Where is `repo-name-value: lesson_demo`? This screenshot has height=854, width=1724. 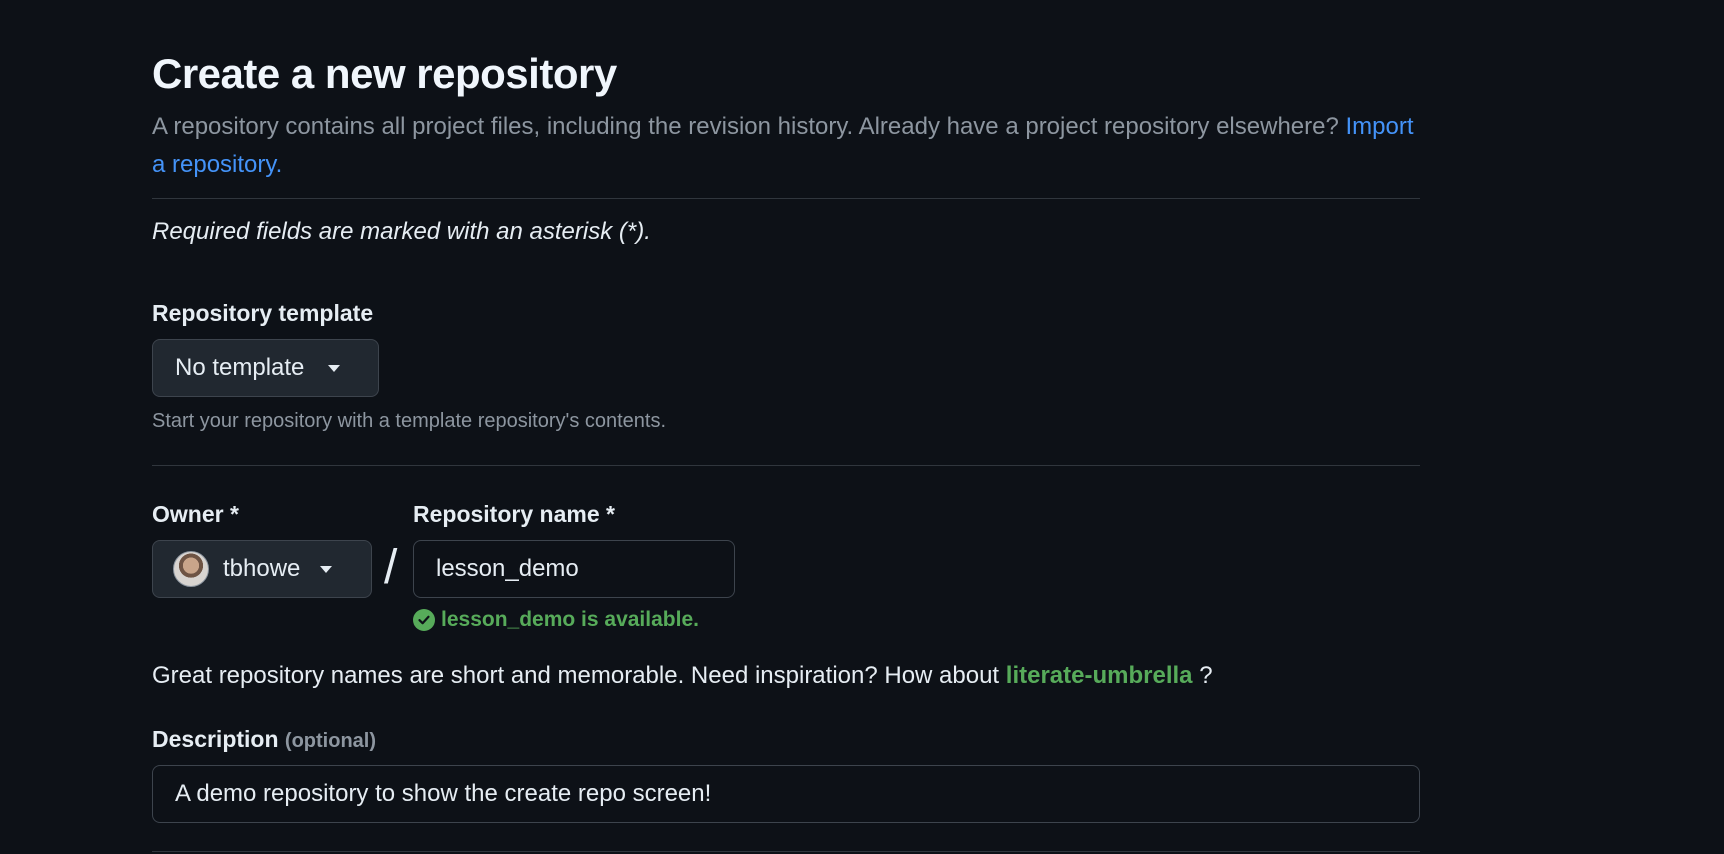
repo-name-value: lesson_demo is located at coordinates (507, 568).